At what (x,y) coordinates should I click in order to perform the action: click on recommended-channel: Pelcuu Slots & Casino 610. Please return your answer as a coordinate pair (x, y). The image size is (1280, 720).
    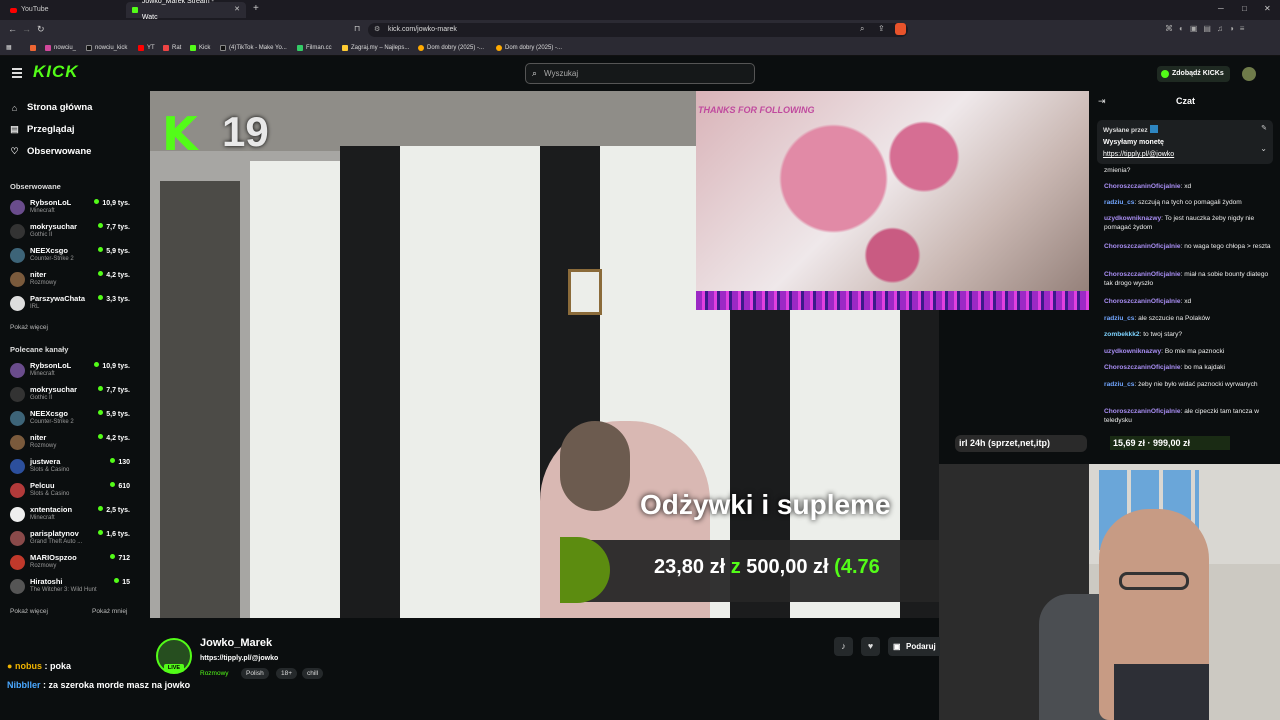
    Looking at the image, I should click on (72, 492).